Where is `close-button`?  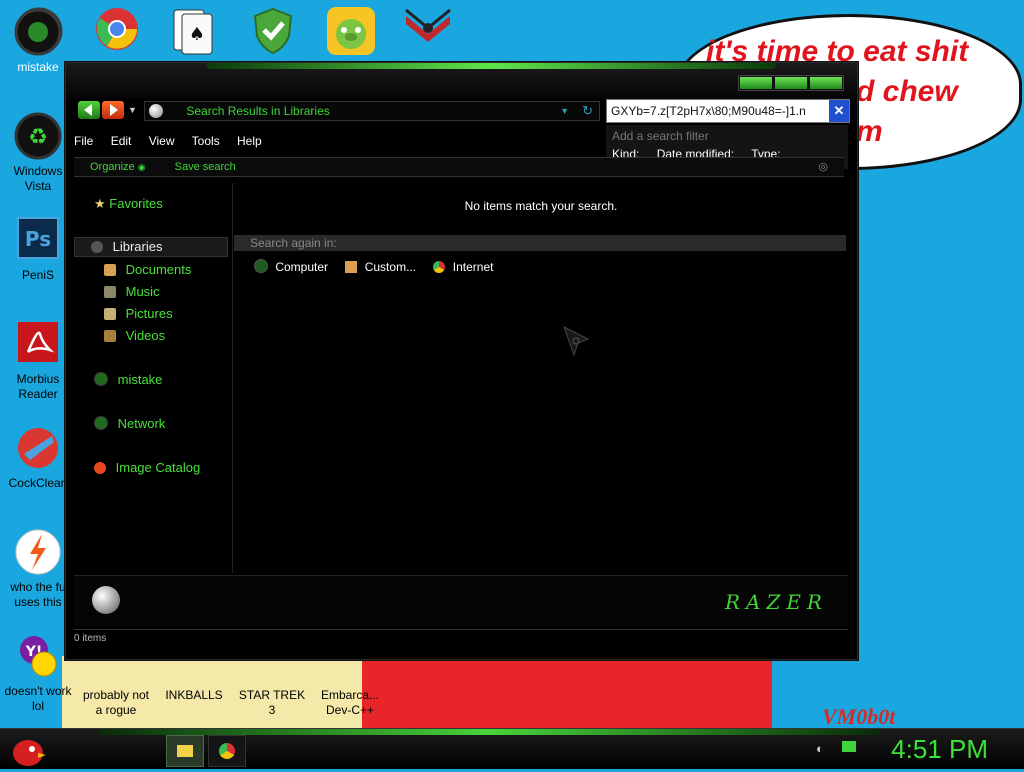 close-button is located at coordinates (826, 83).